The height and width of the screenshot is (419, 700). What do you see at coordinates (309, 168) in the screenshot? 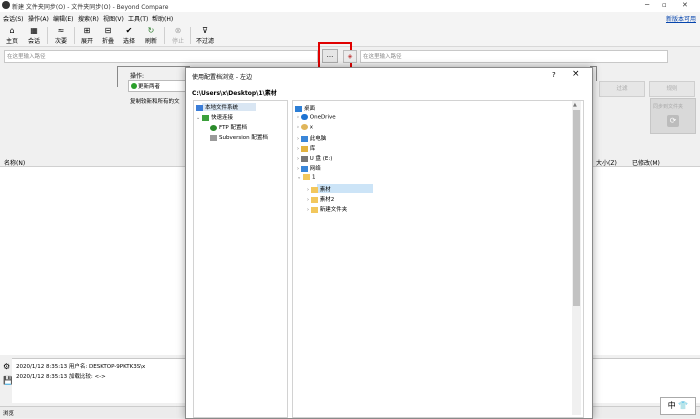
I see `folder-item-network: › 网络` at bounding box center [309, 168].